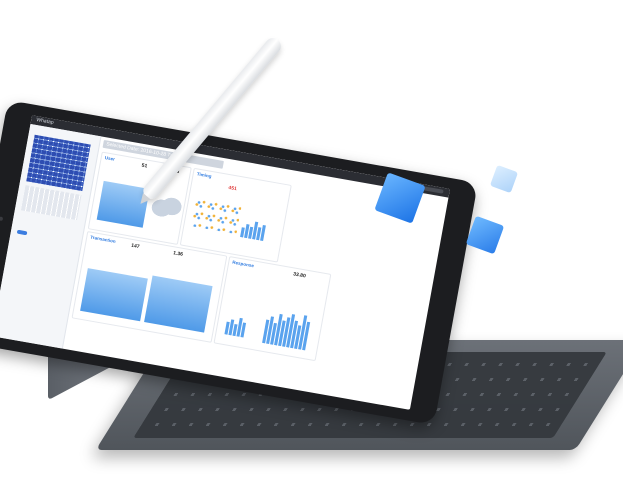 The height and width of the screenshot is (478, 623). I want to click on response-value-2: 33.80, so click(299, 275).